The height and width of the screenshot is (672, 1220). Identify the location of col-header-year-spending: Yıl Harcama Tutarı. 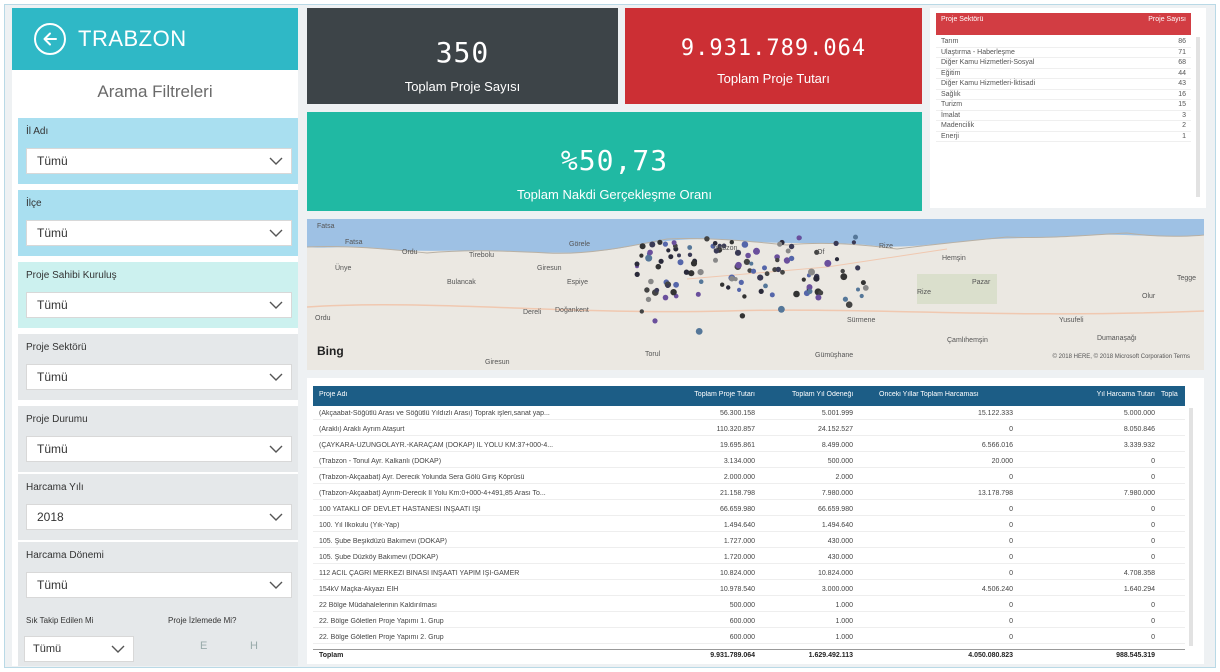
(1109, 394).